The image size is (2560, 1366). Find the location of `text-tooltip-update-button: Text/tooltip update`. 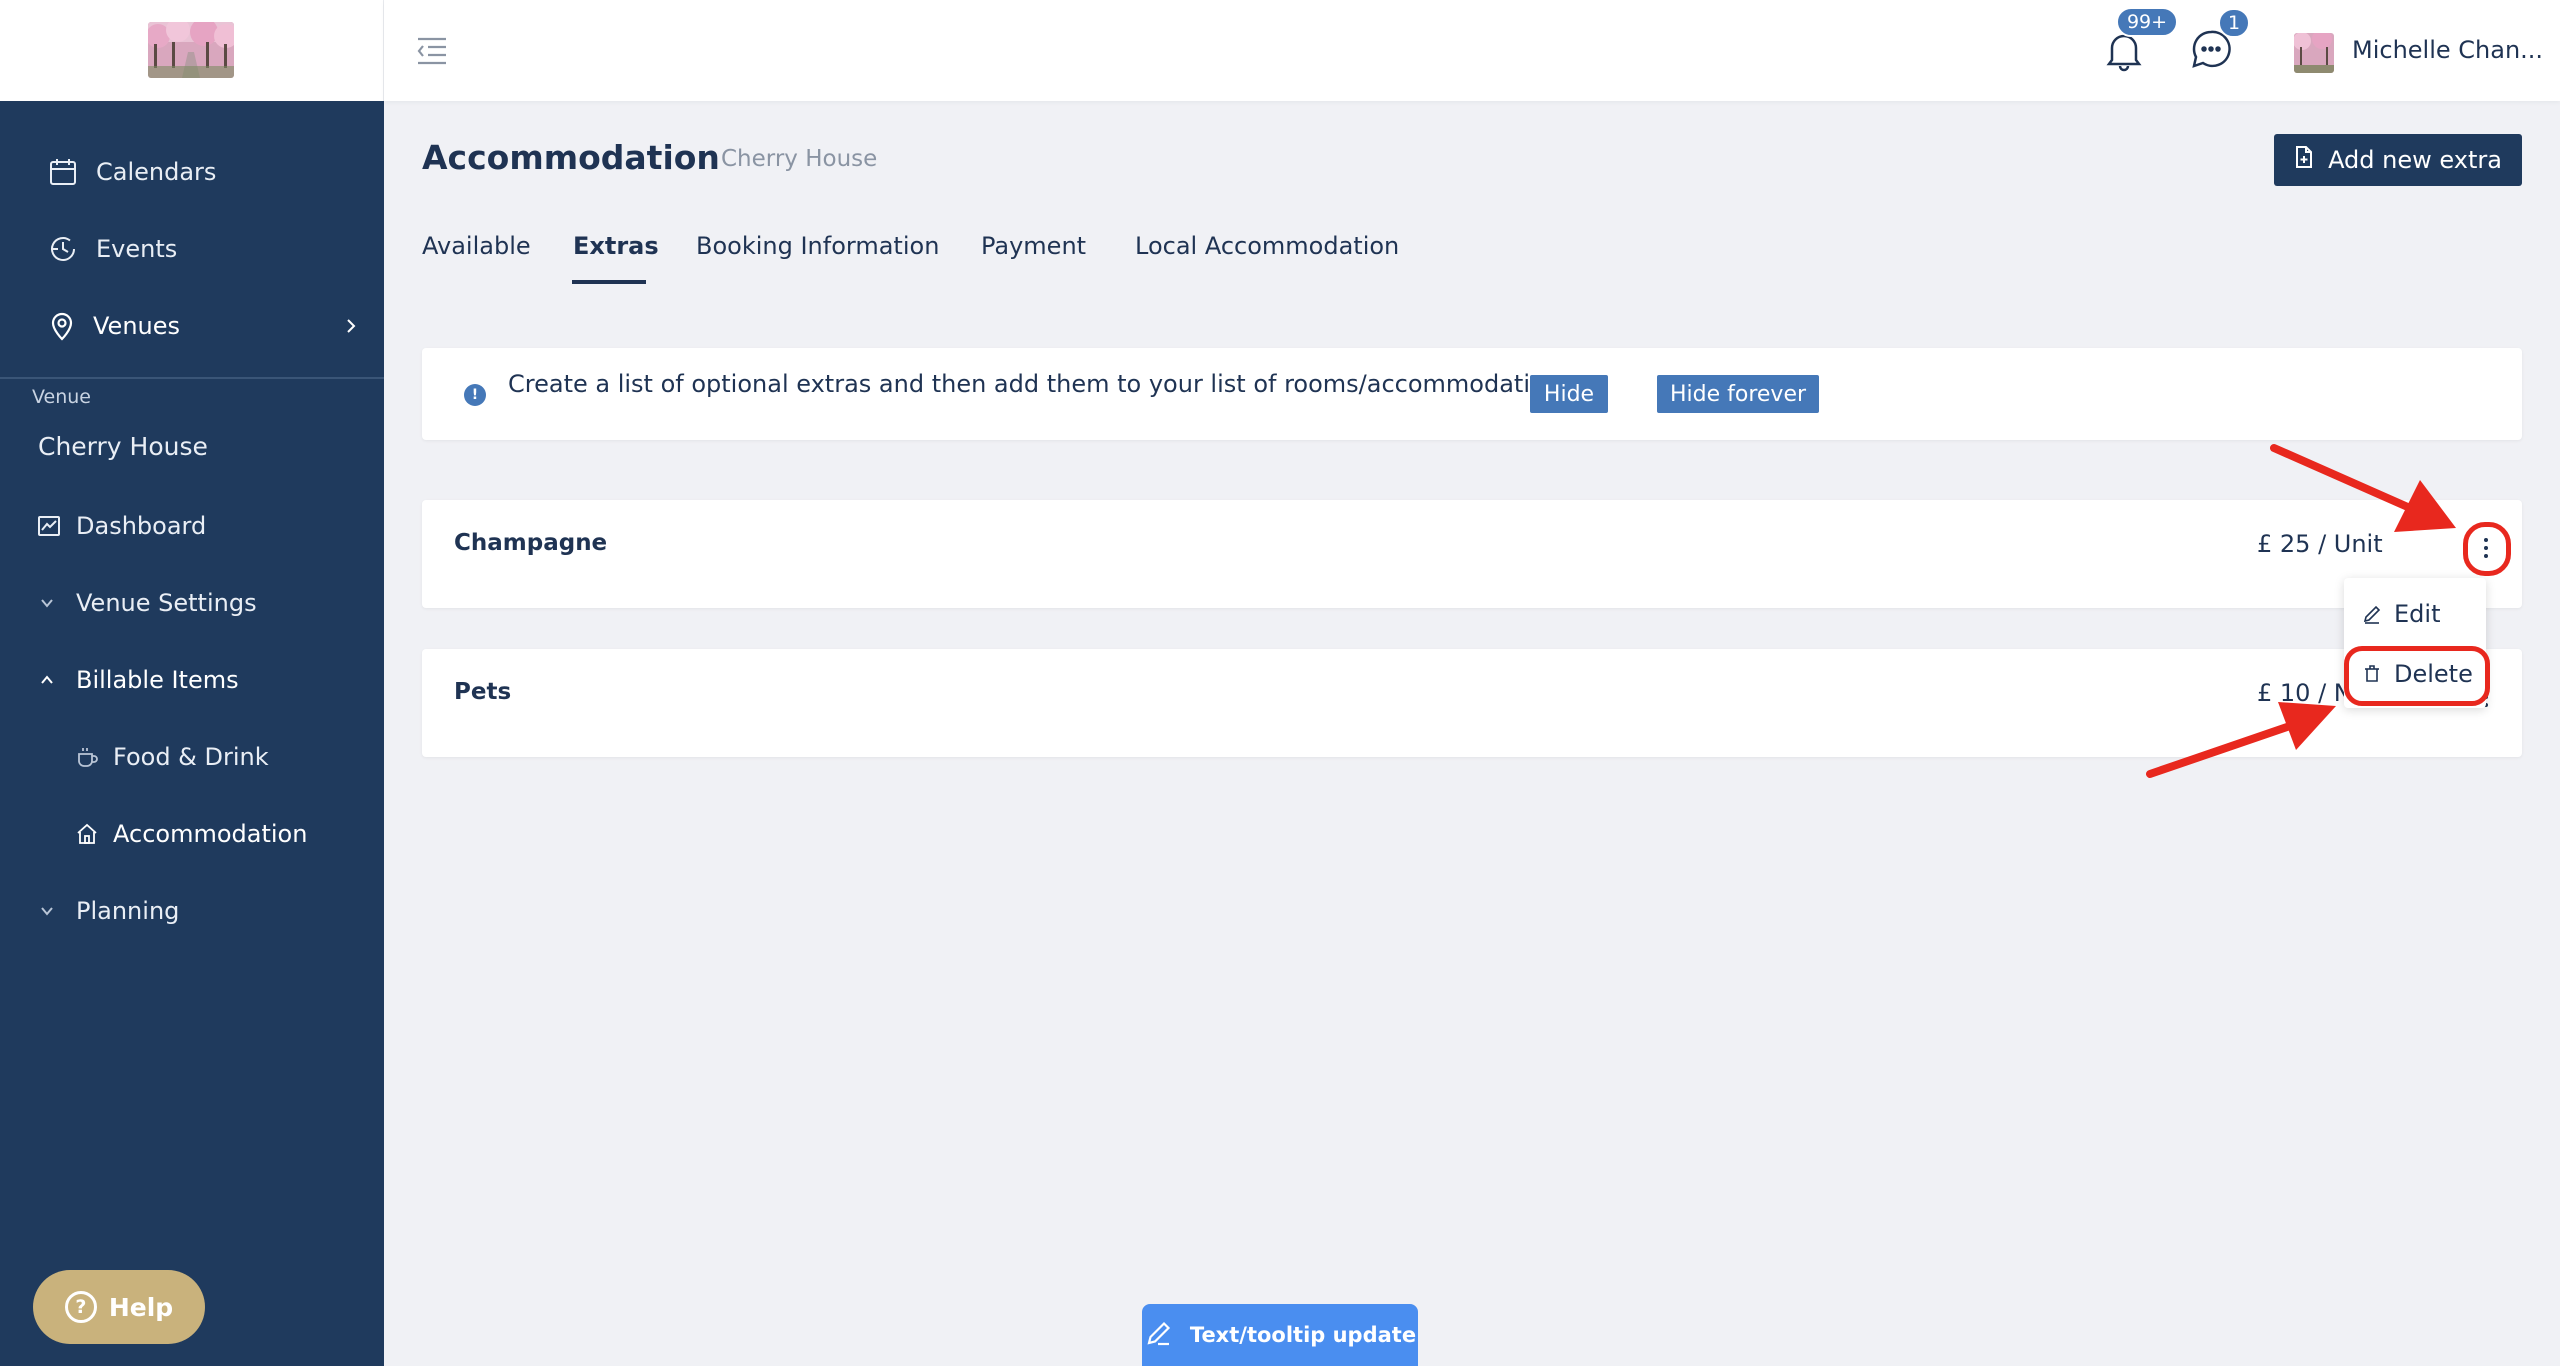

text-tooltip-update-button: Text/tooltip update is located at coordinates (1280, 1335).